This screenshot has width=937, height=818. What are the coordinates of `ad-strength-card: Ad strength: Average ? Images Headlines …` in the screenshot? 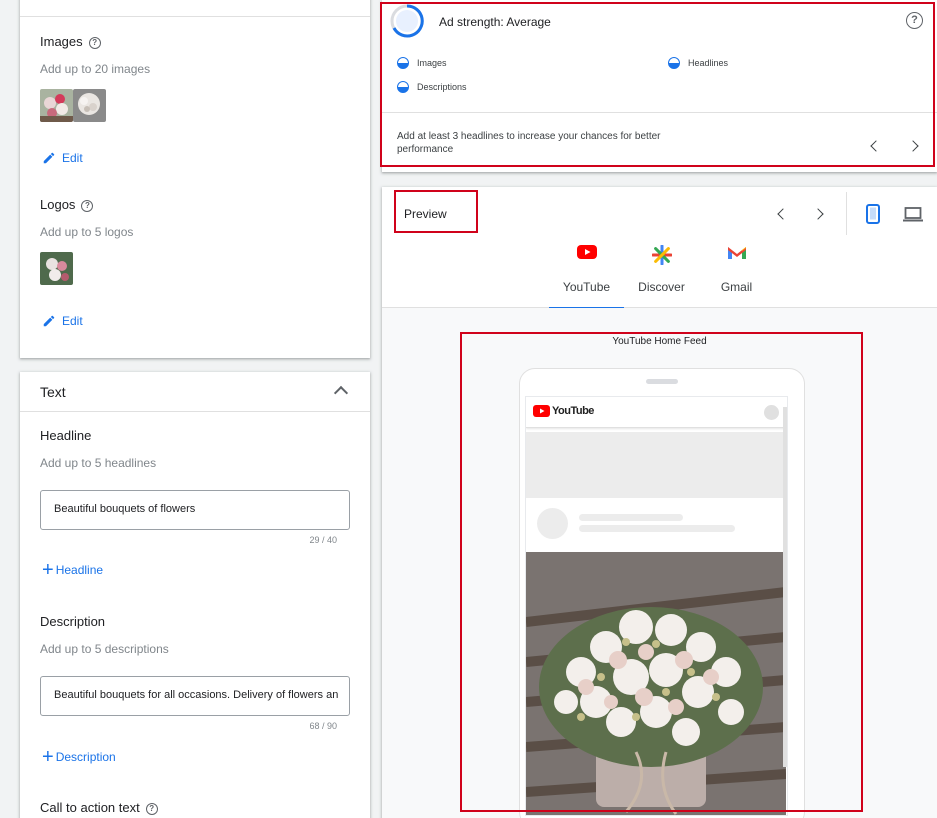 It's located at (659, 86).